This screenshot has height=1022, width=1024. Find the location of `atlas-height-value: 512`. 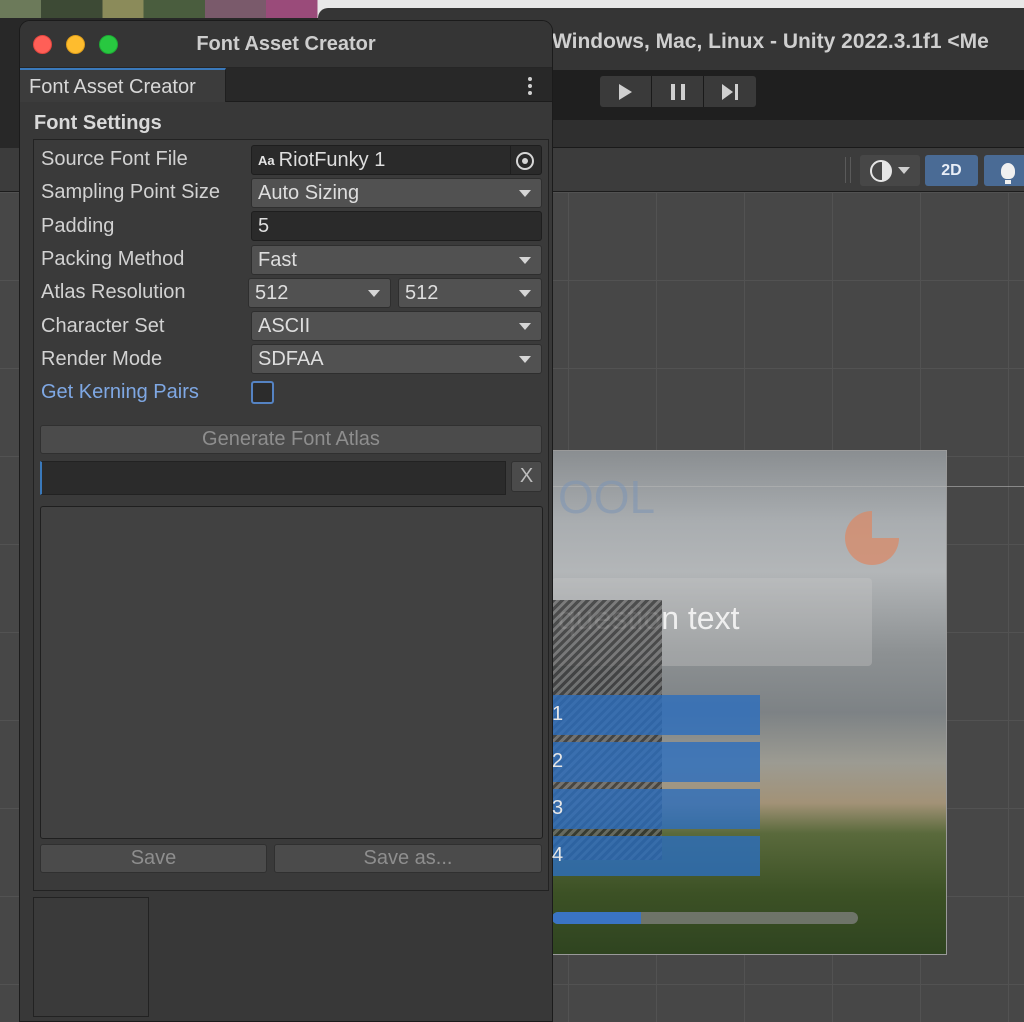

atlas-height-value: 512 is located at coordinates (422, 292).